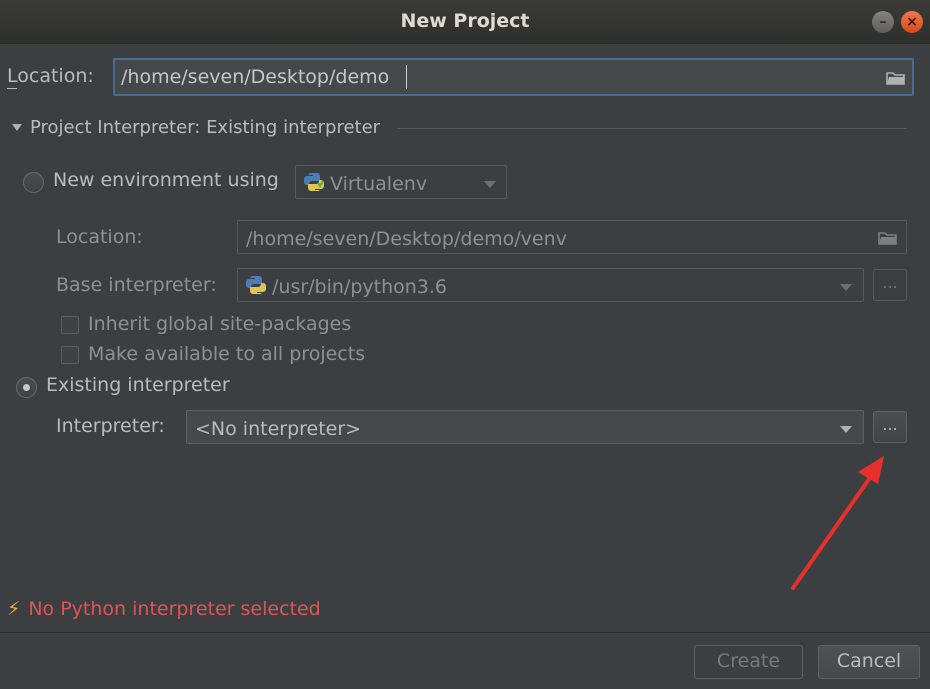 This screenshot has width=930, height=689. I want to click on environment-tool-select: Virtualenv, so click(401, 182).